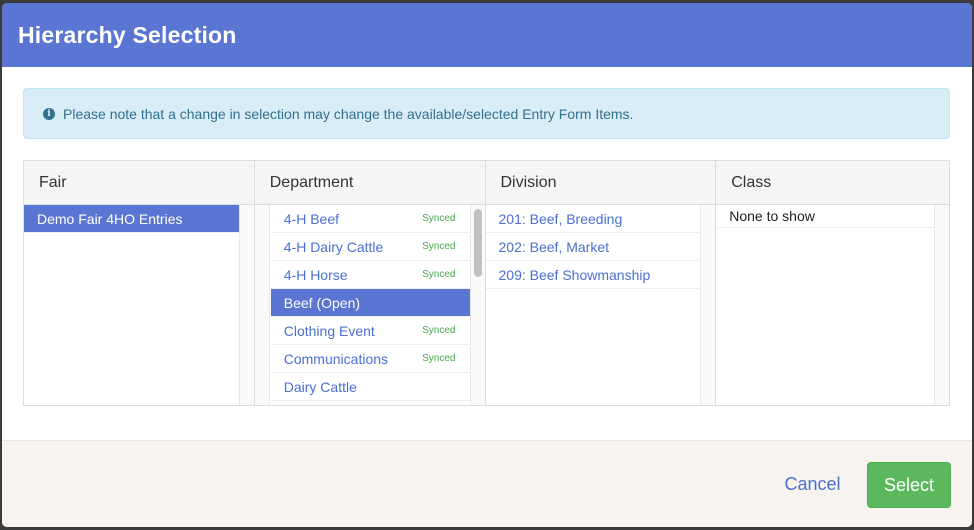 This screenshot has height=530, width=974. What do you see at coordinates (127, 34) in the screenshot?
I see `dialog-title: Hierarchy Selection` at bounding box center [127, 34].